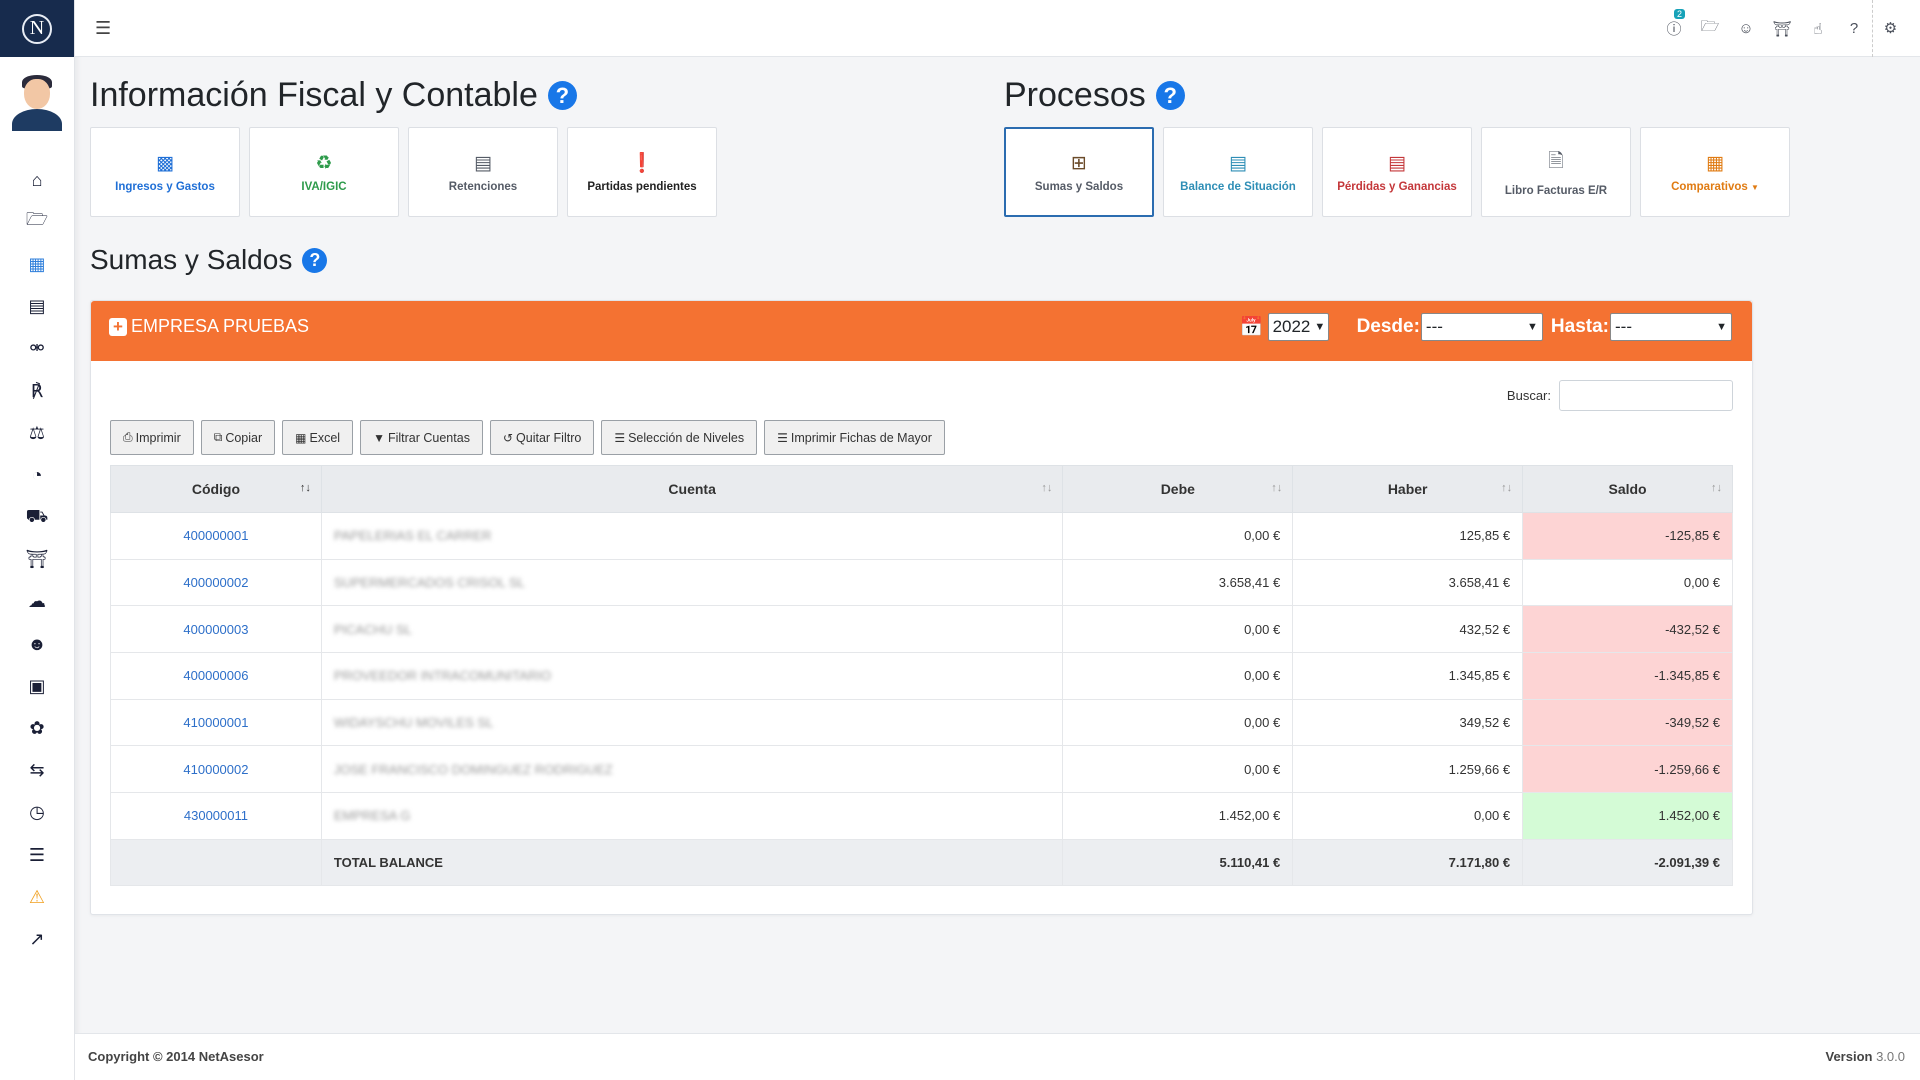 This screenshot has height=1080, width=1920. Describe the element at coordinates (216, 769) in the screenshot. I see `account-code-link: 410000002` at that location.